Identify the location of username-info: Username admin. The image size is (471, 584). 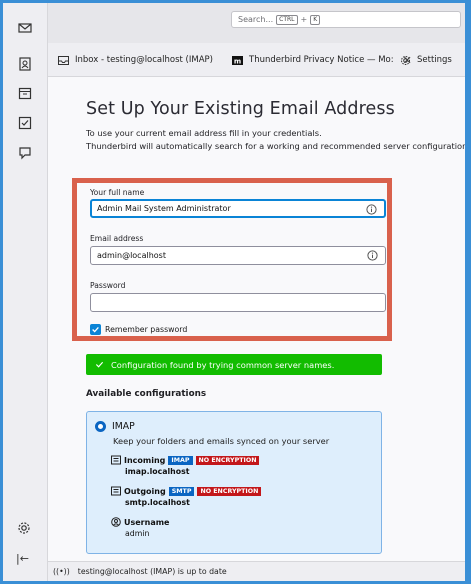
(140, 527).